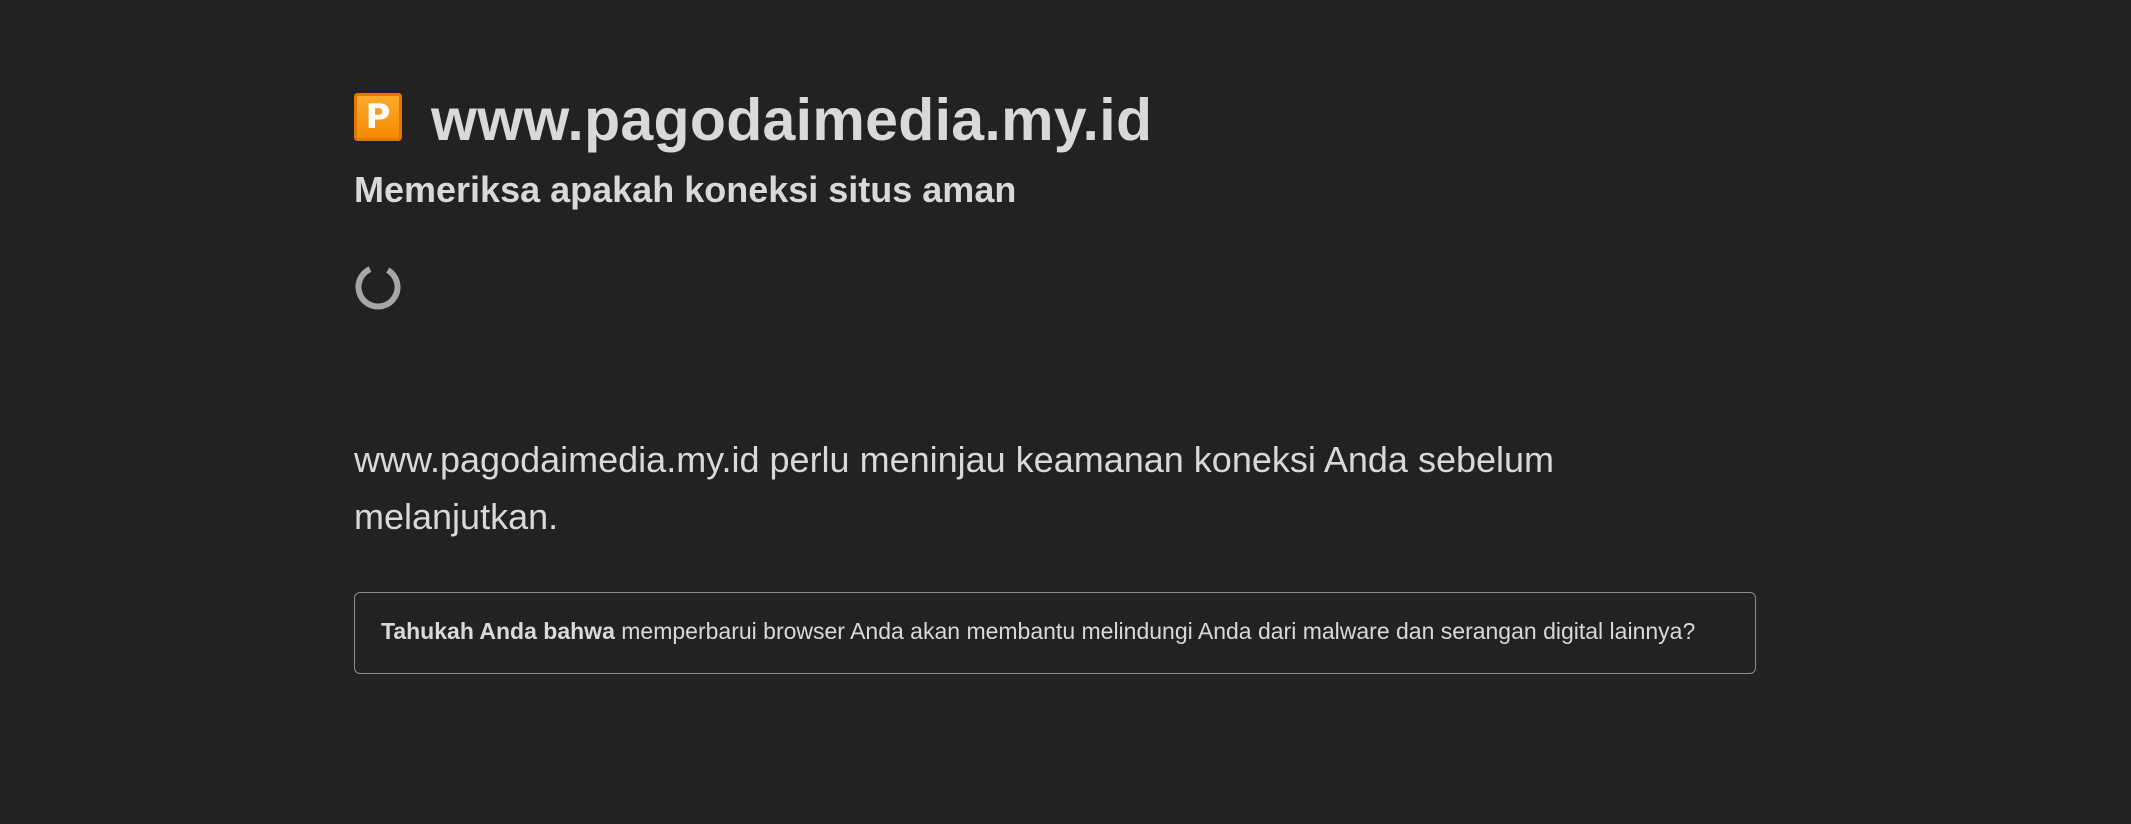 The width and height of the screenshot is (2131, 824). Describe the element at coordinates (378, 287) in the screenshot. I see `loading-spinner-icon` at that location.